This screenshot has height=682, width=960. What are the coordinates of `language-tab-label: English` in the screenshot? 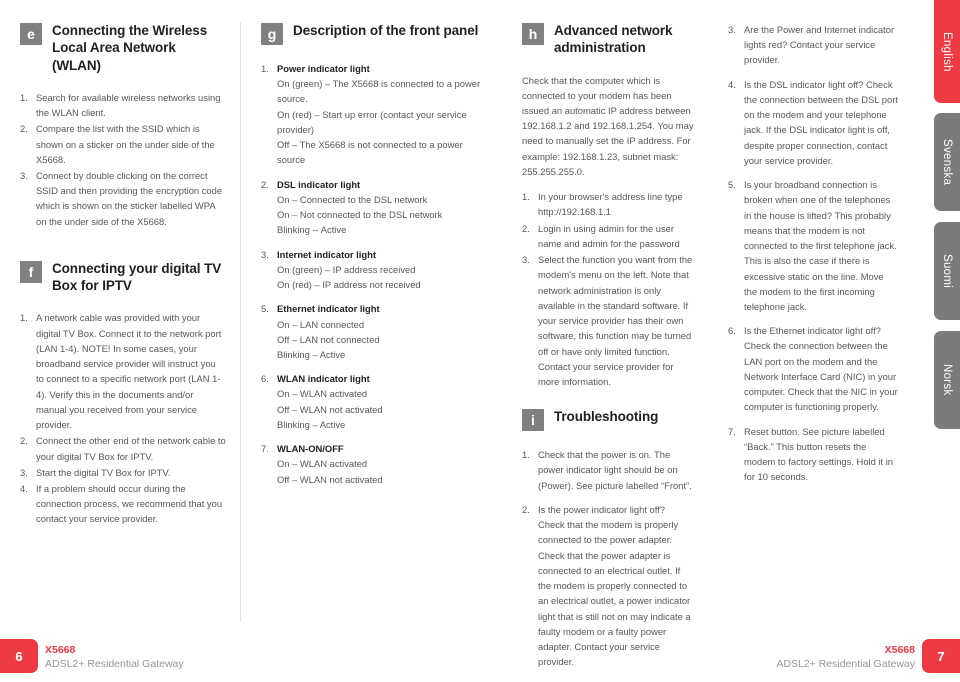 It's located at (947, 51).